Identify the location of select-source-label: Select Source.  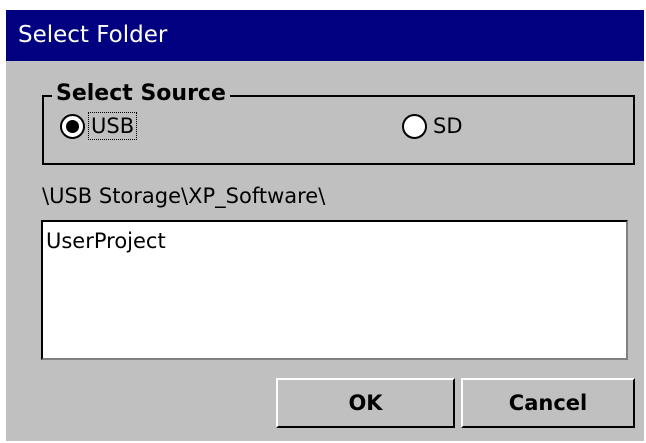
(141, 94).